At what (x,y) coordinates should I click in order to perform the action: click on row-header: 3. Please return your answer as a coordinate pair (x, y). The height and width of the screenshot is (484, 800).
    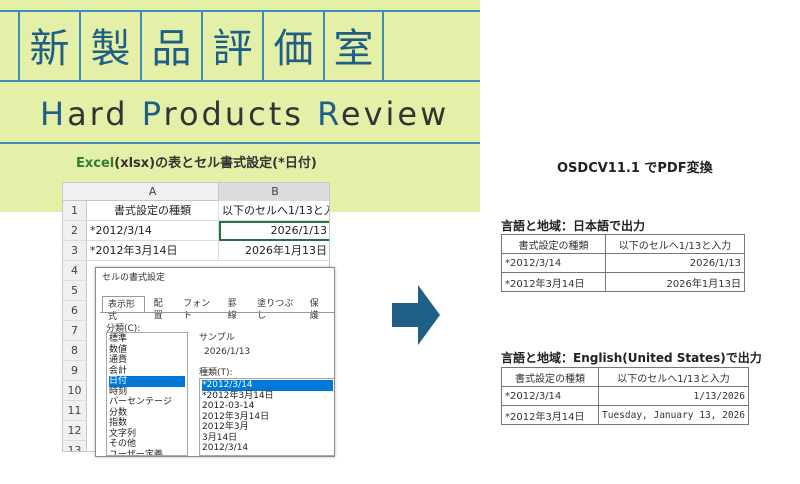
    Looking at the image, I should click on (75, 251).